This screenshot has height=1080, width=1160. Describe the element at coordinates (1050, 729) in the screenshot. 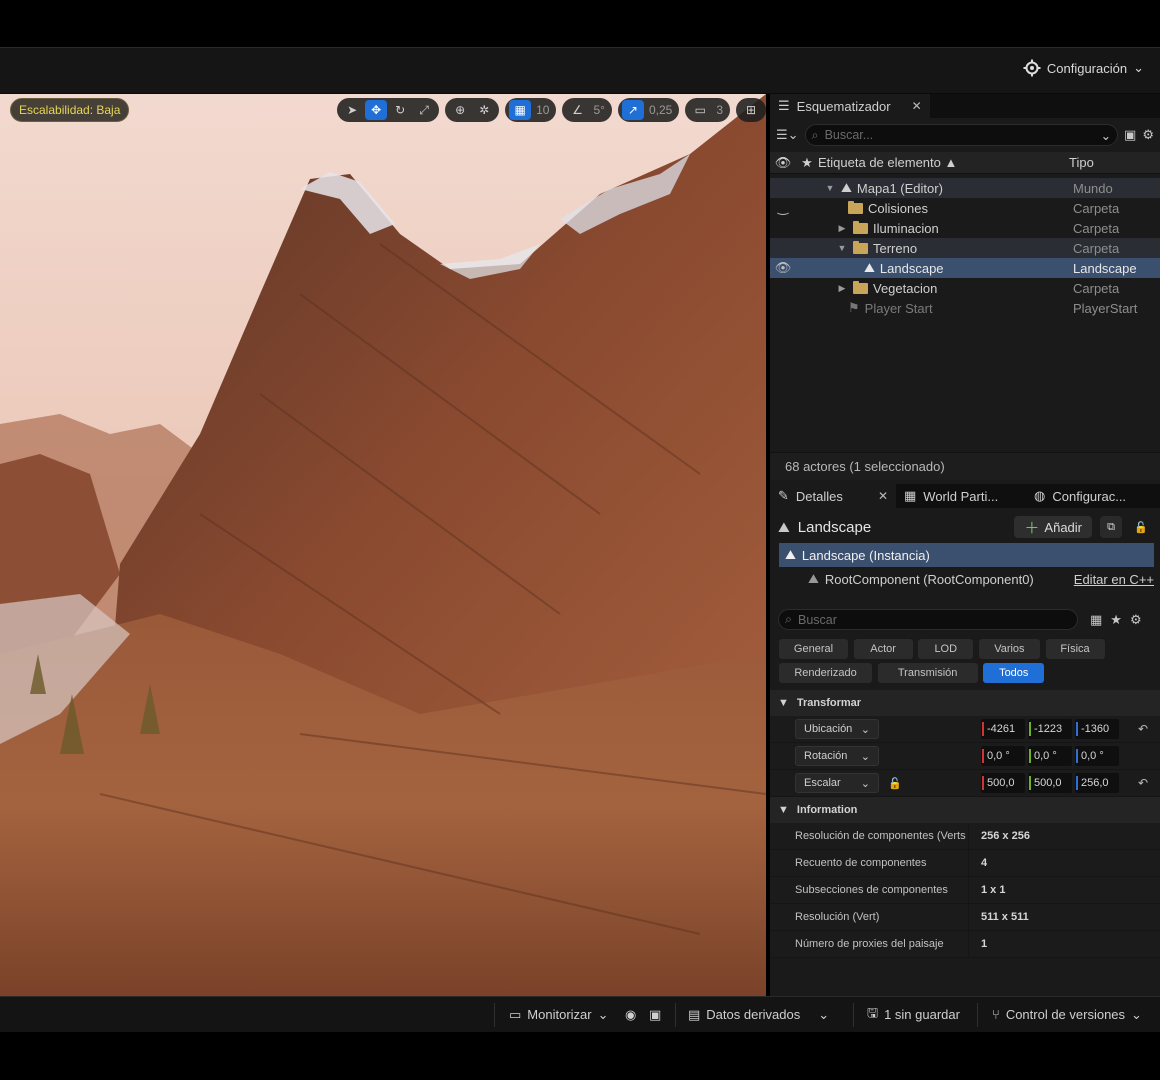

I see `location-y-field: -1223` at that location.